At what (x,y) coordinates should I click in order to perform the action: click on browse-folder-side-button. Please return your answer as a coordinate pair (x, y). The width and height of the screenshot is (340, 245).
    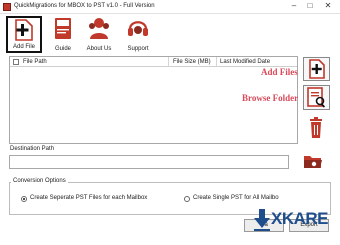
    Looking at the image, I should click on (316, 97).